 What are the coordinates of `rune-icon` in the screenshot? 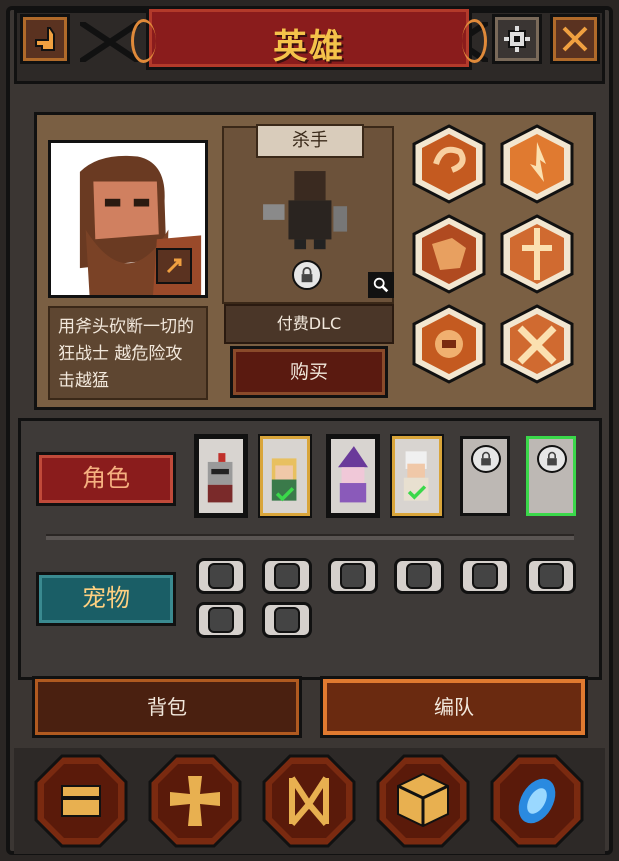 It's located at (309, 801).